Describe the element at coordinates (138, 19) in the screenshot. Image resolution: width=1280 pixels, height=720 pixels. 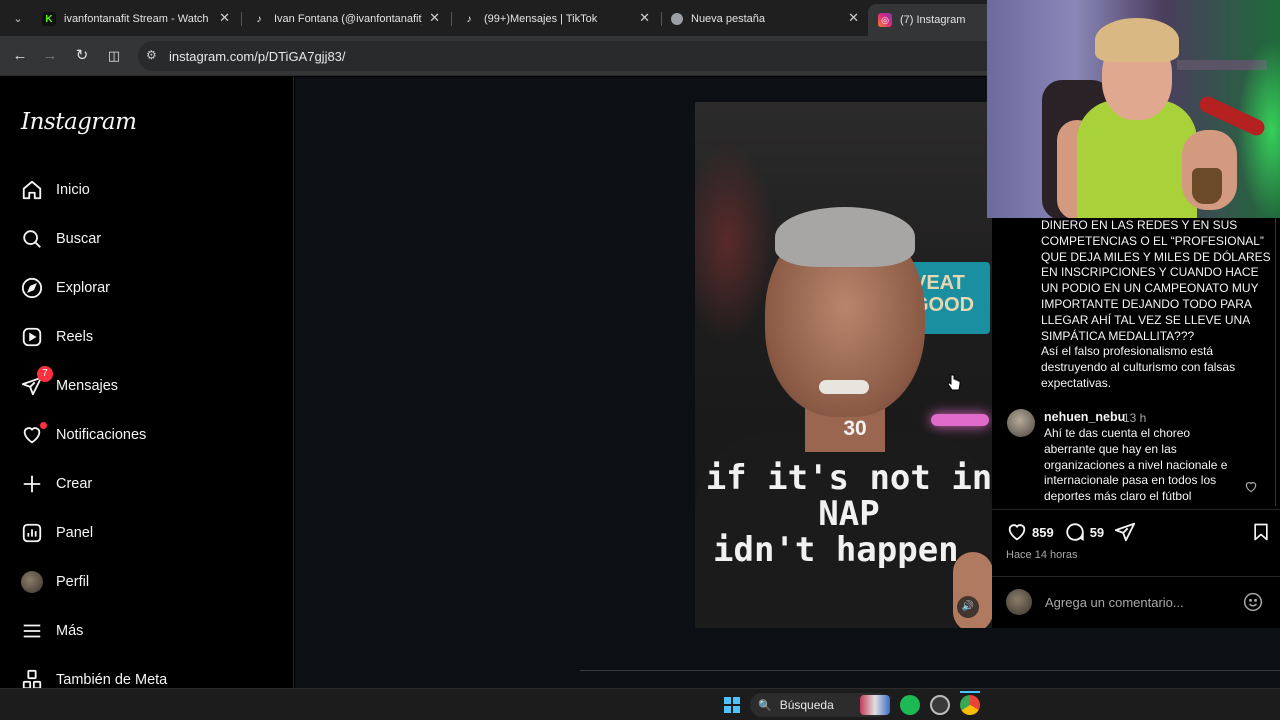
I see `tab-title: ivanfontanafit Stream - Watch Live` at that location.